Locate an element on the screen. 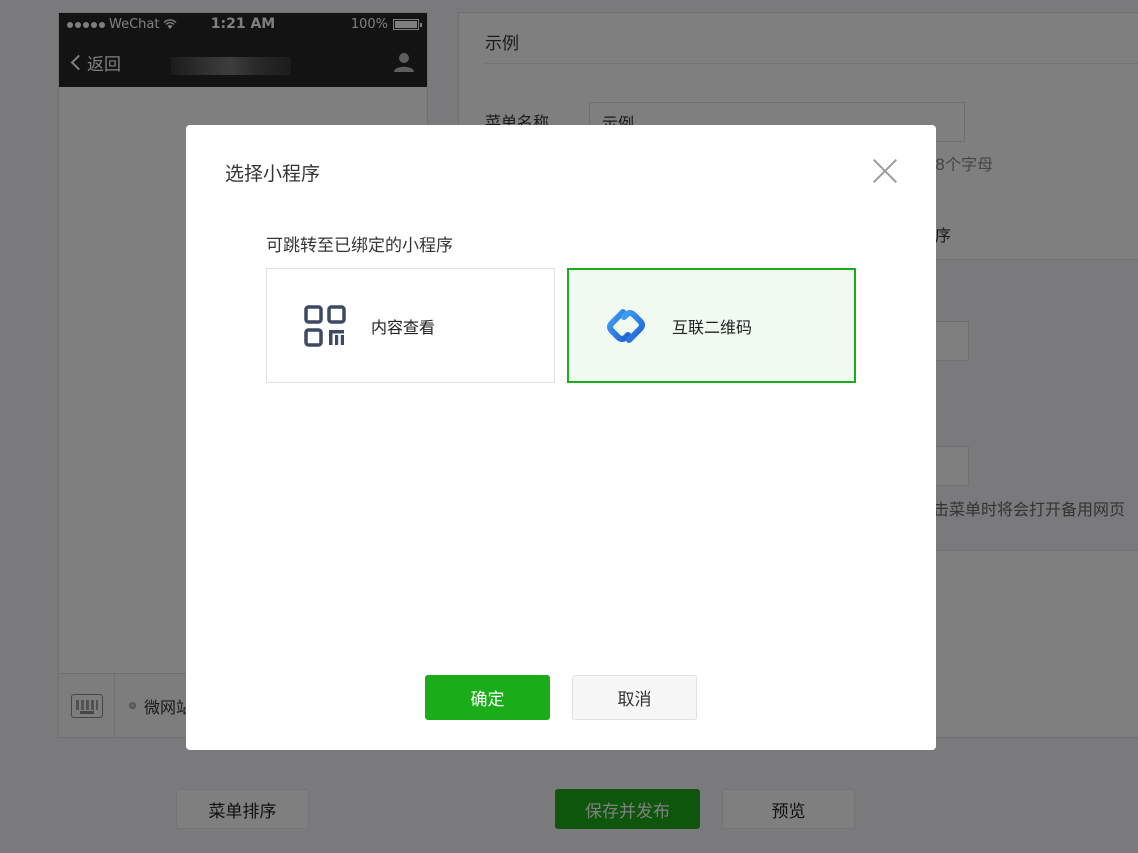 The height and width of the screenshot is (853, 1138). miniprogram-card-content-view: 内容查看 is located at coordinates (410, 325).